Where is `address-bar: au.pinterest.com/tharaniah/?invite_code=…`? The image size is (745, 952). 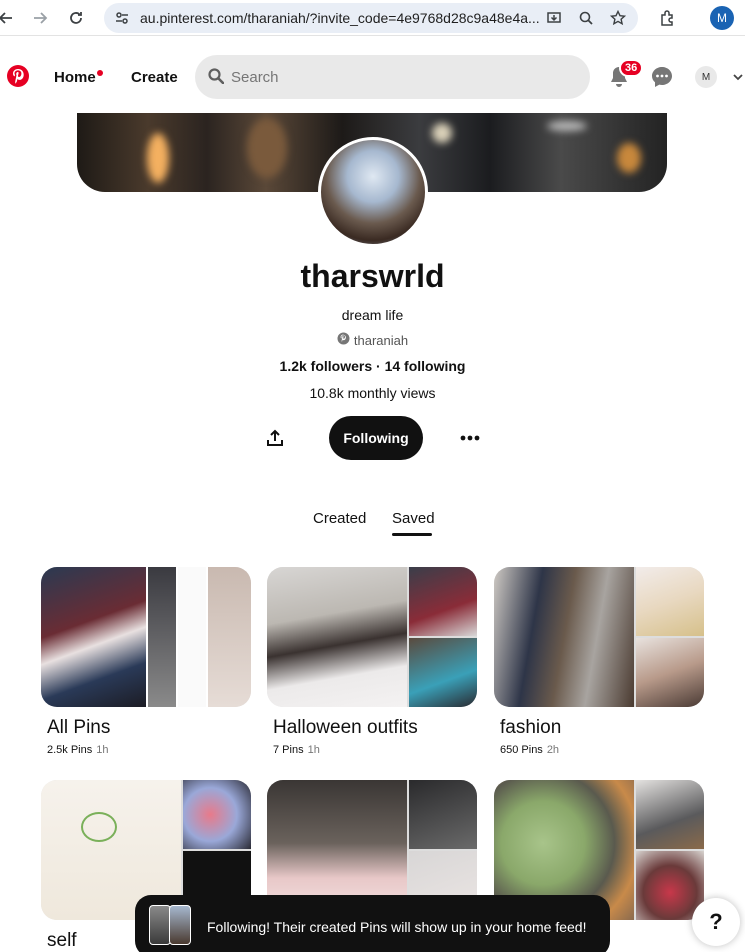 address-bar: au.pinterest.com/tharaniah/?invite_code=… is located at coordinates (371, 18).